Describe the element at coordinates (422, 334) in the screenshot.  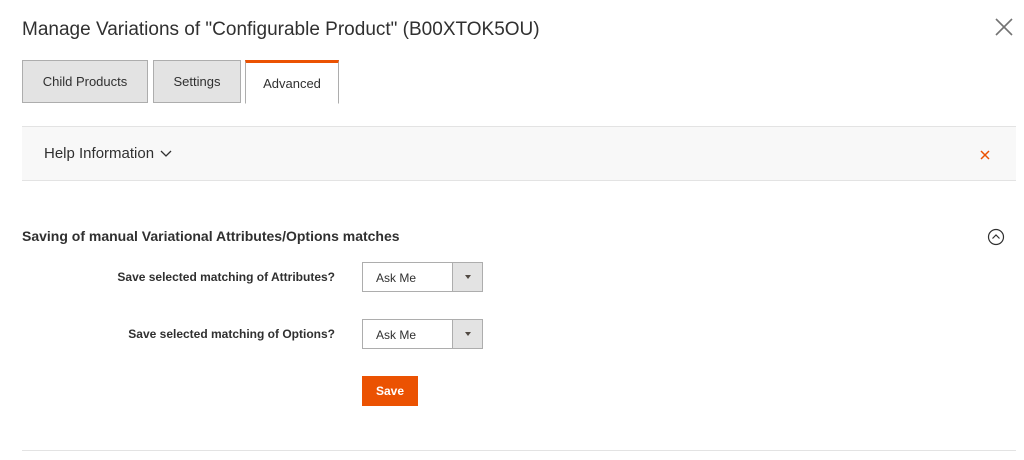
I see `options-matching-select: Ask Me` at that location.